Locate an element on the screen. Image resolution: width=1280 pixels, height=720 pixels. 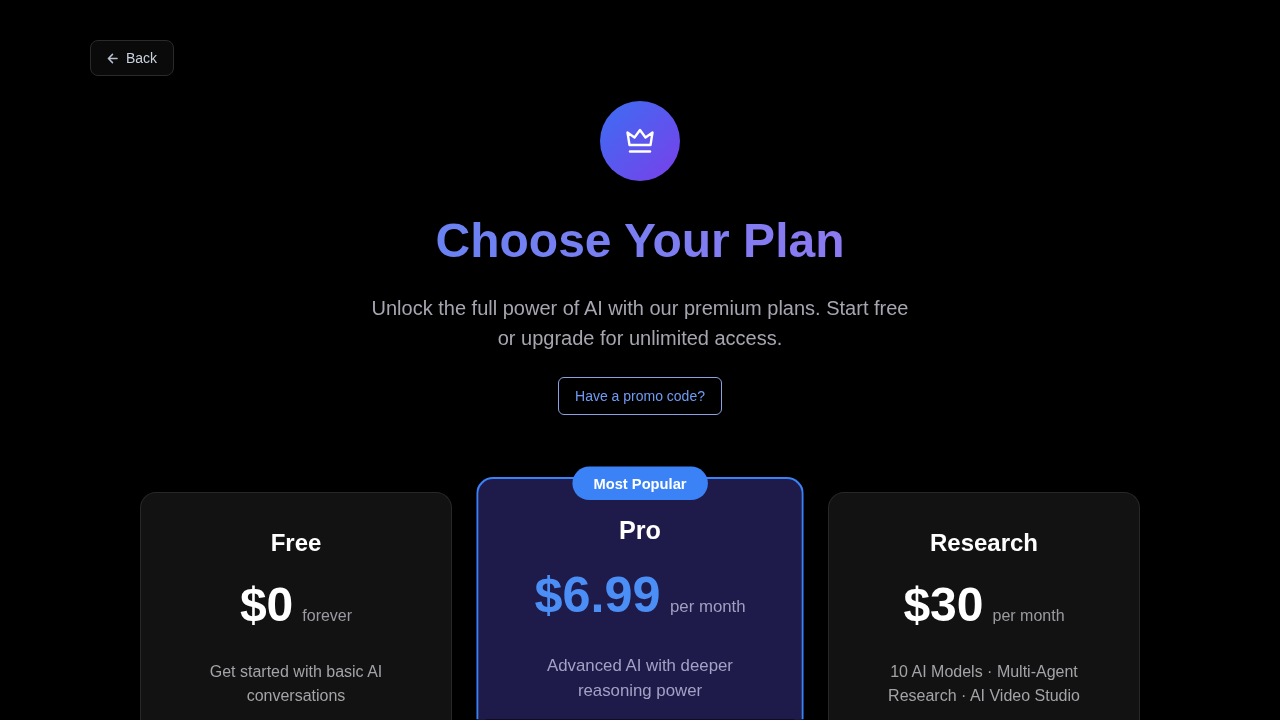
plan-name: Research is located at coordinates (984, 543).